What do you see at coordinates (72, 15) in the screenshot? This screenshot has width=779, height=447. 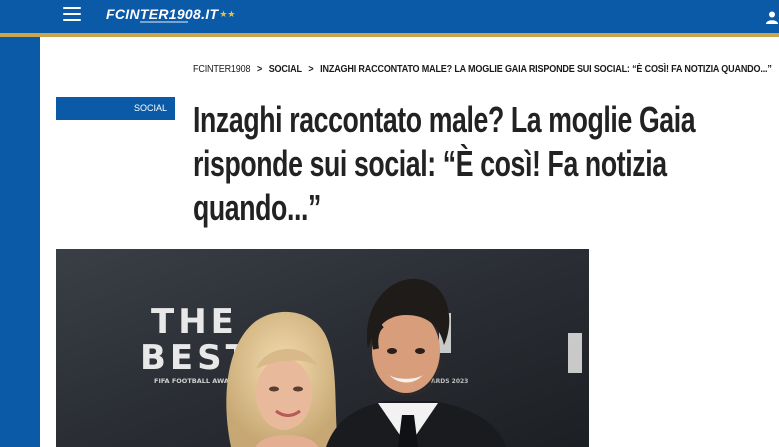 I see `hamburger-menu-icon` at bounding box center [72, 15].